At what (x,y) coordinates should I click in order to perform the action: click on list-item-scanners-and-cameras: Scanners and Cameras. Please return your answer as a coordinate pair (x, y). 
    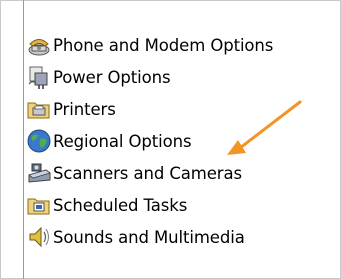
    Looking at the image, I should click on (134, 173).